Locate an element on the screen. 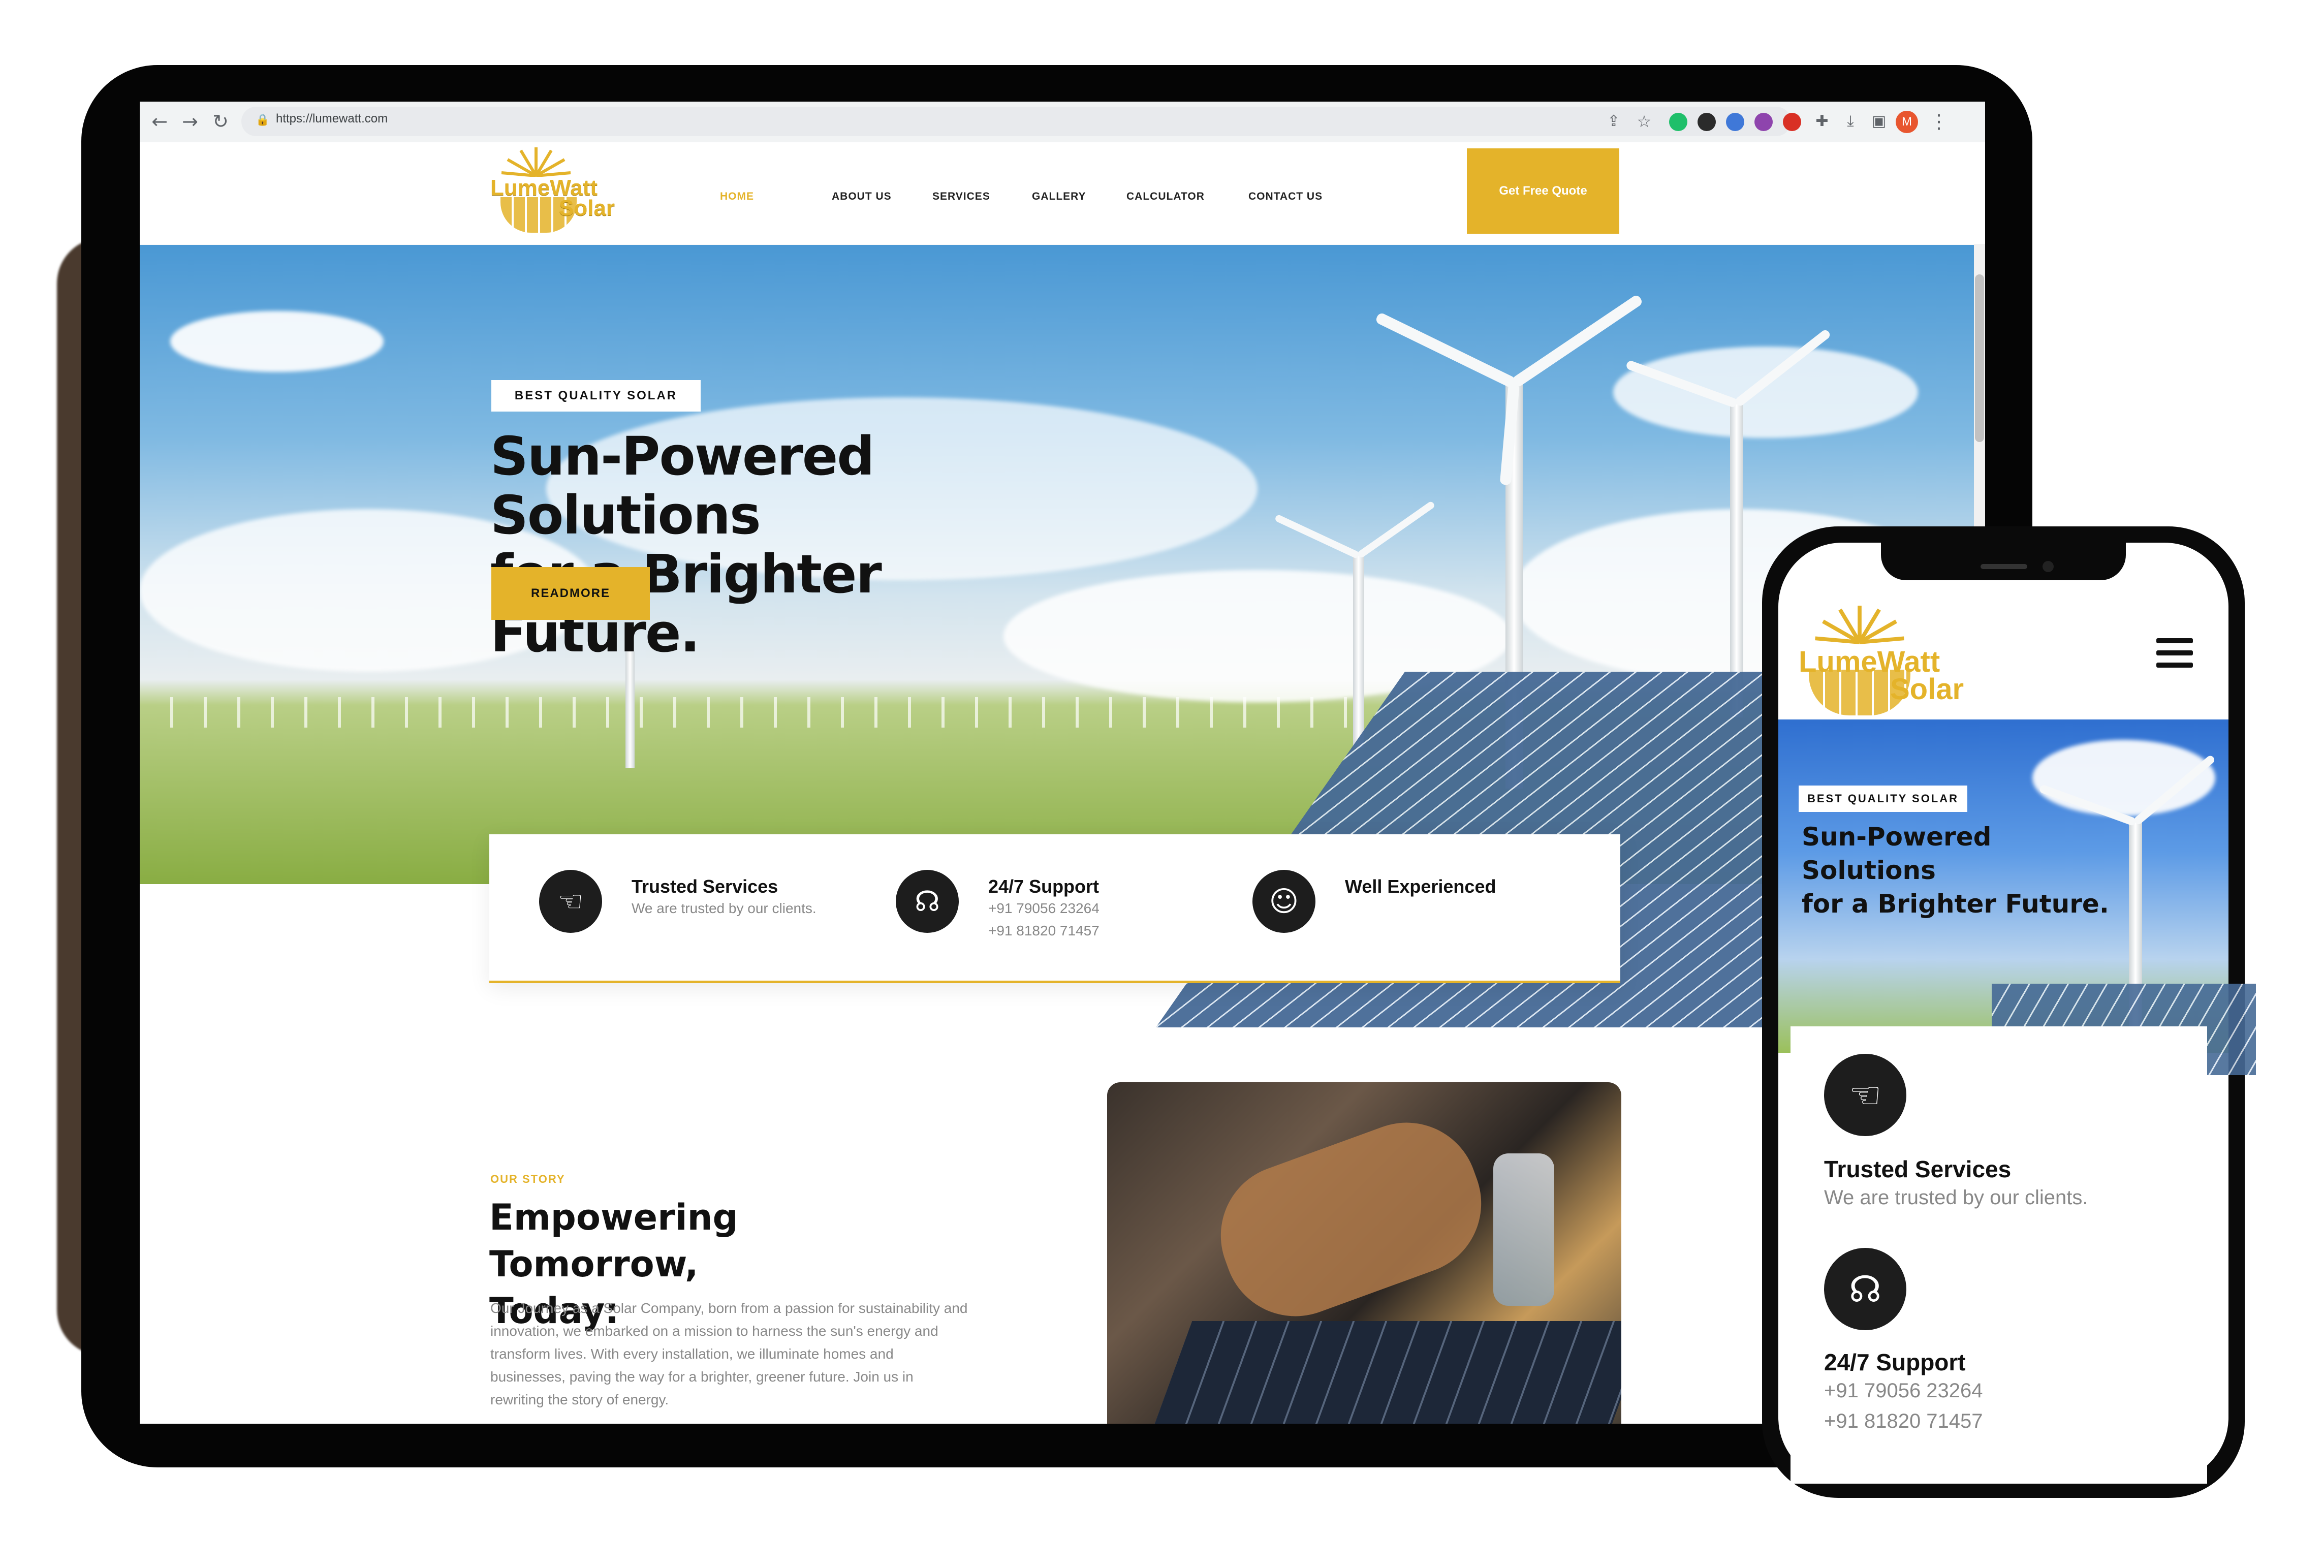  share-icon: ⇪ is located at coordinates (1613, 121).